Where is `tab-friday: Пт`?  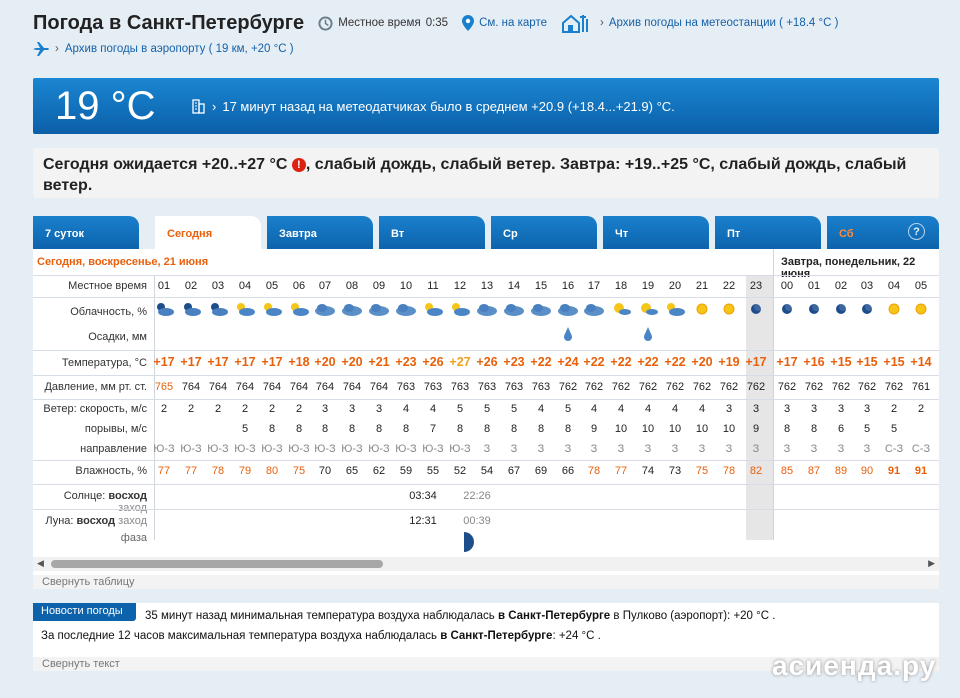 tab-friday: Пт is located at coordinates (768, 232).